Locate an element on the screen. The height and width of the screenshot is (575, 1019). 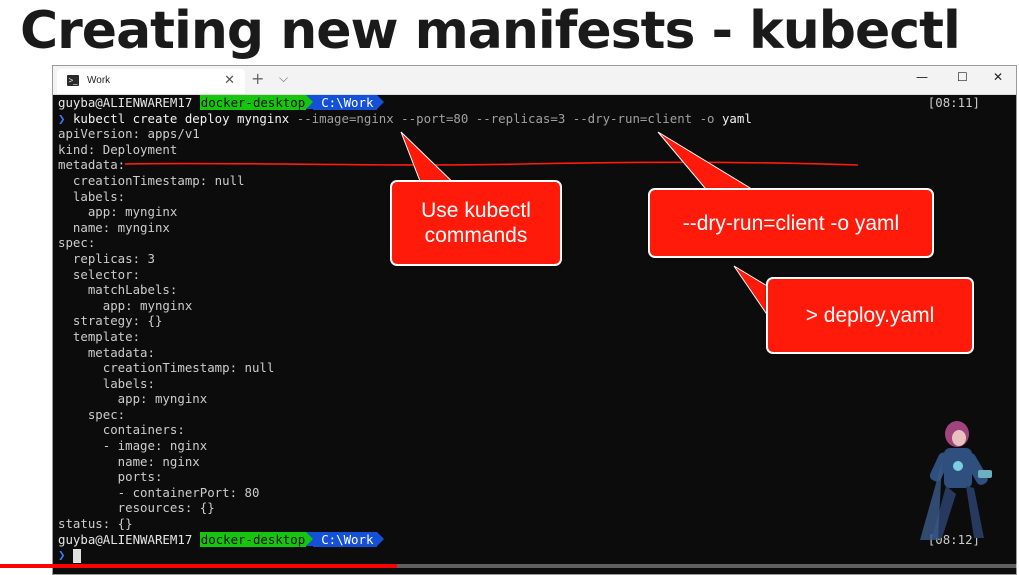
yaml-line: ports: is located at coordinates (110, 477).